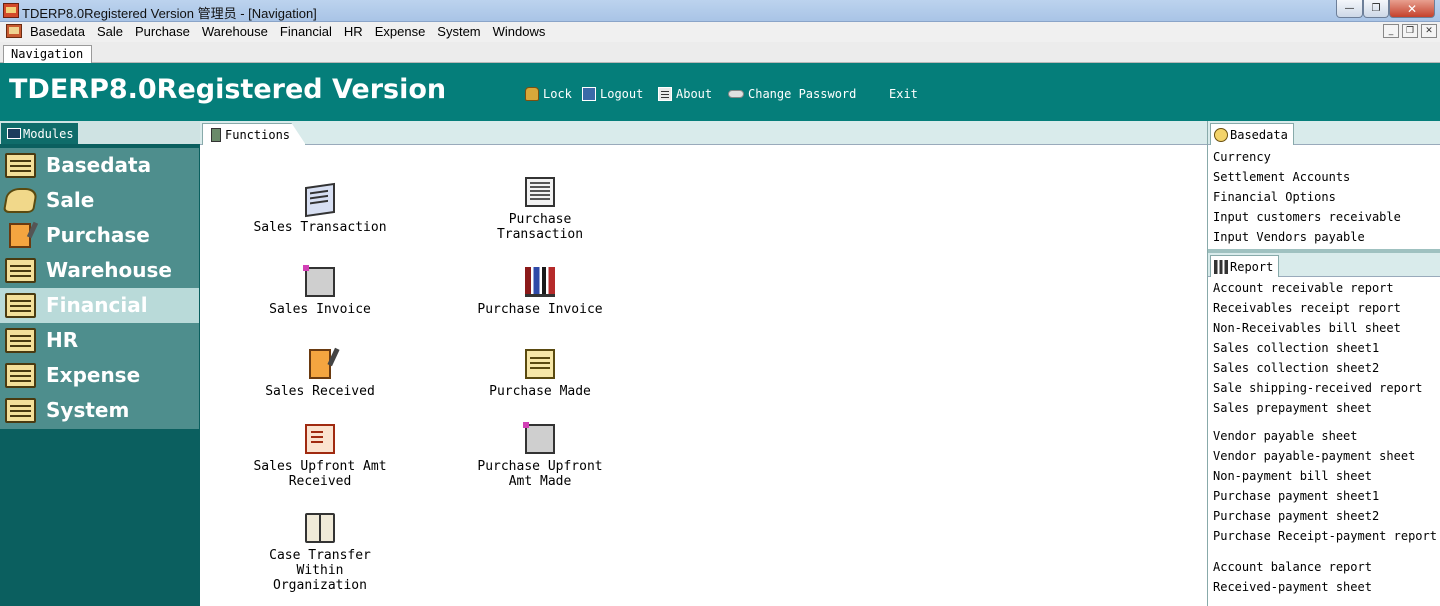  I want to click on basedata-item: Input Vendors payable, so click(1326, 237).